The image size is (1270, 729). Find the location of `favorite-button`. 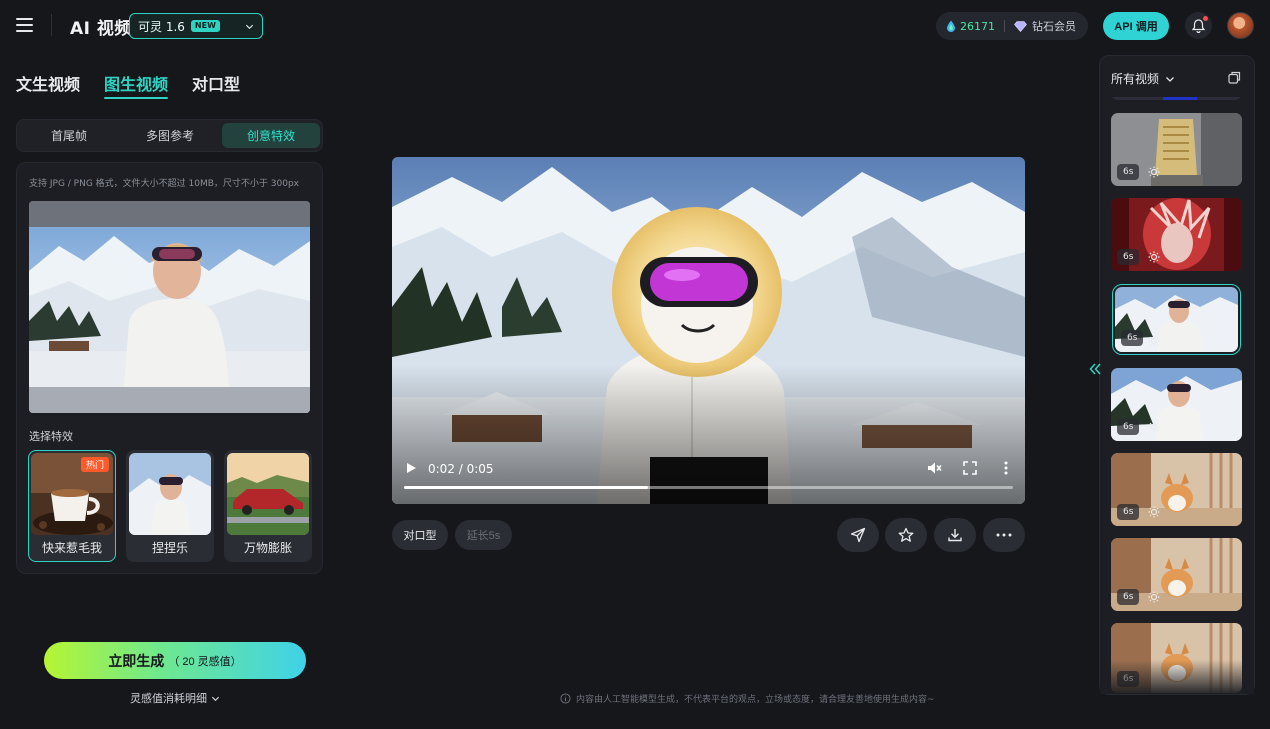

favorite-button is located at coordinates (906, 535).